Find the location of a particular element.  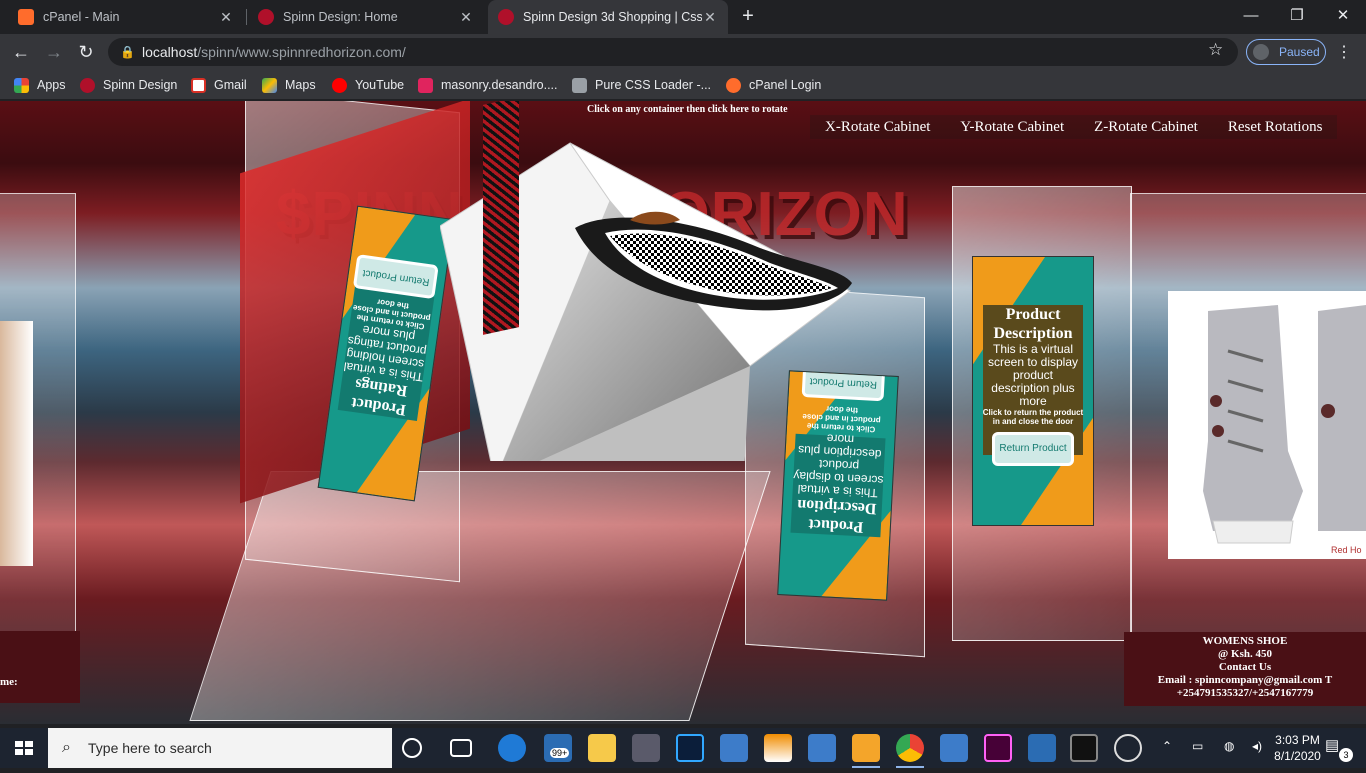

search-placeholder: Type here to search is located at coordinates (150, 748).